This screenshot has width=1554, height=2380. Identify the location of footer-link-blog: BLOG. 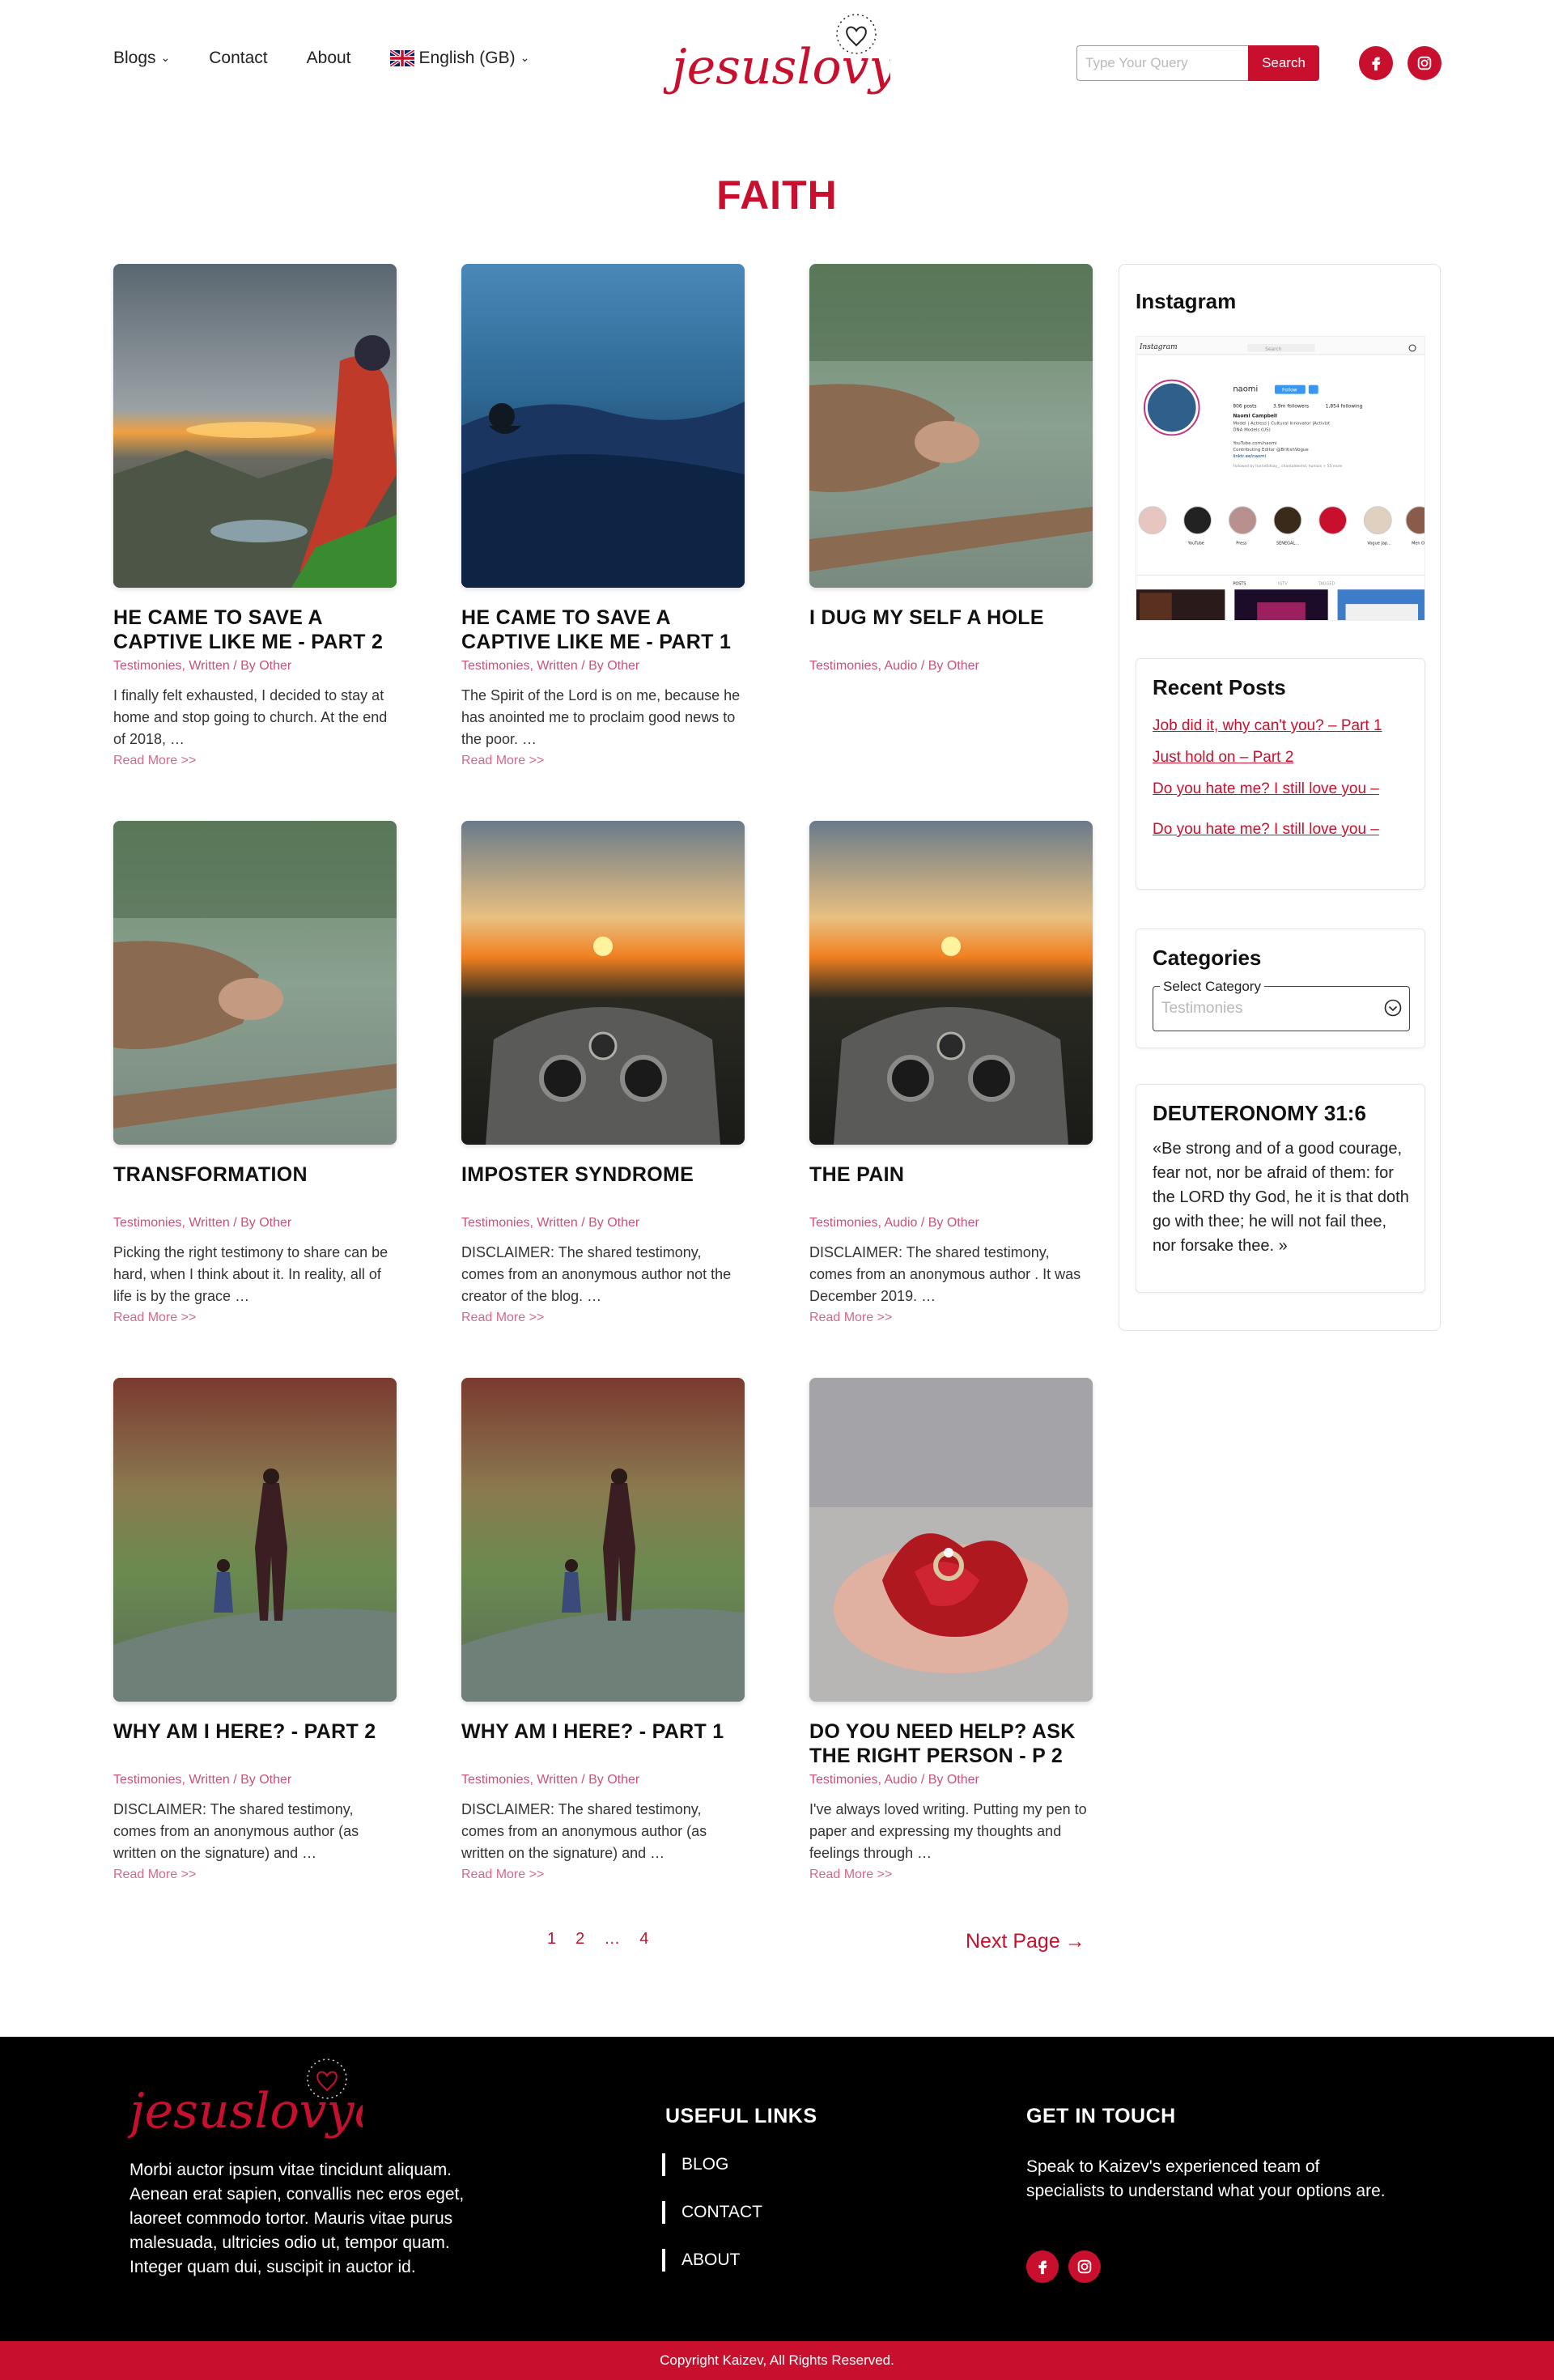
(712, 2164).